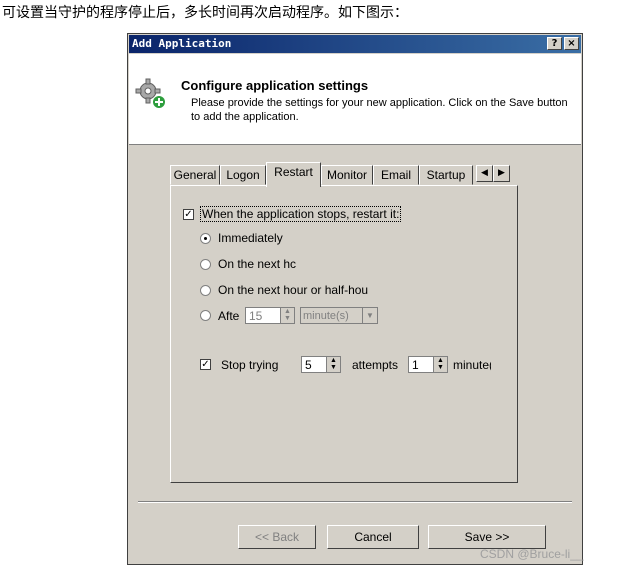  What do you see at coordinates (484, 173) in the screenshot?
I see `tab-scroll-left-icon: ◀` at bounding box center [484, 173].